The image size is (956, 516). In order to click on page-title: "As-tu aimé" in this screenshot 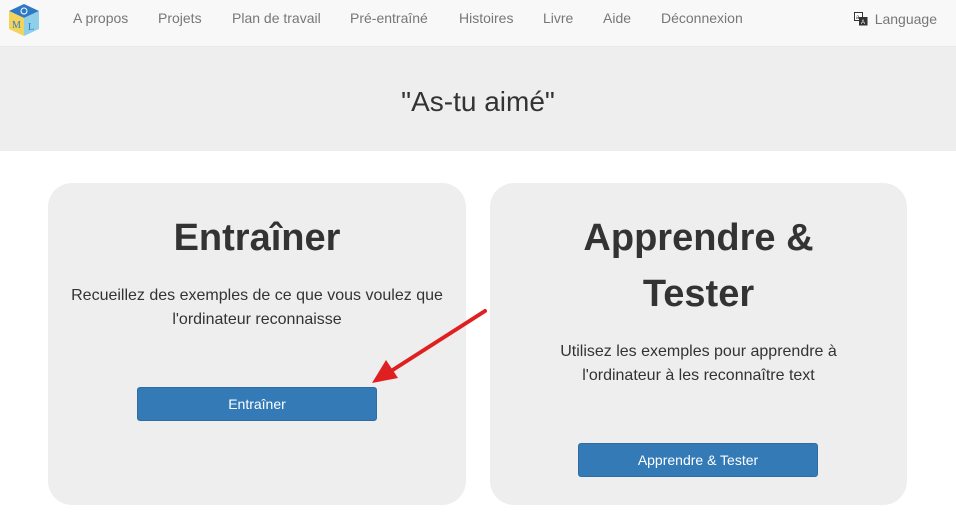, I will do `click(478, 101)`.